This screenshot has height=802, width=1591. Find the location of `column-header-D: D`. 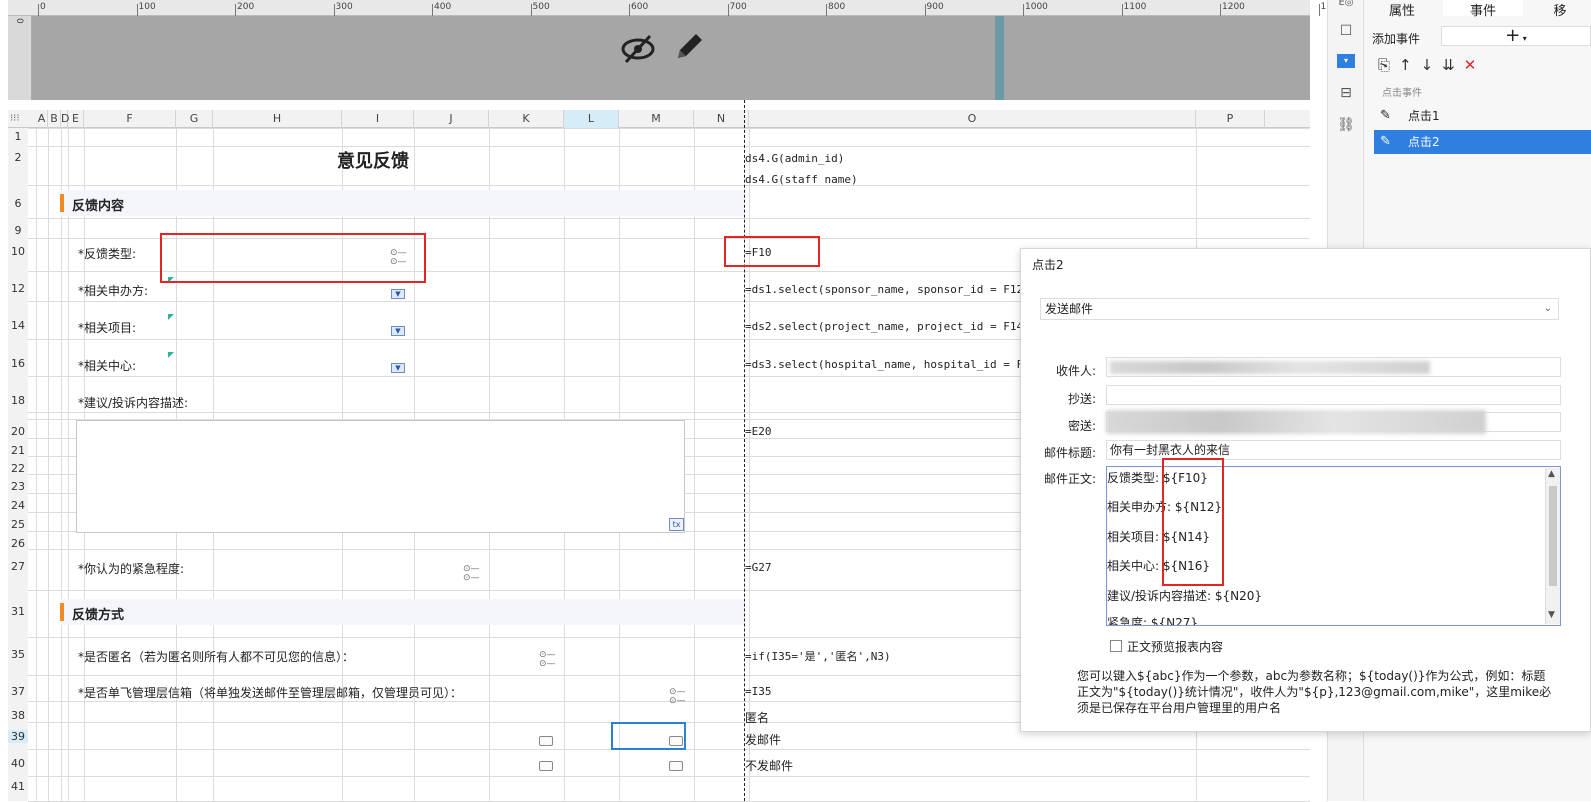

column-header-D: D is located at coordinates (65, 119).